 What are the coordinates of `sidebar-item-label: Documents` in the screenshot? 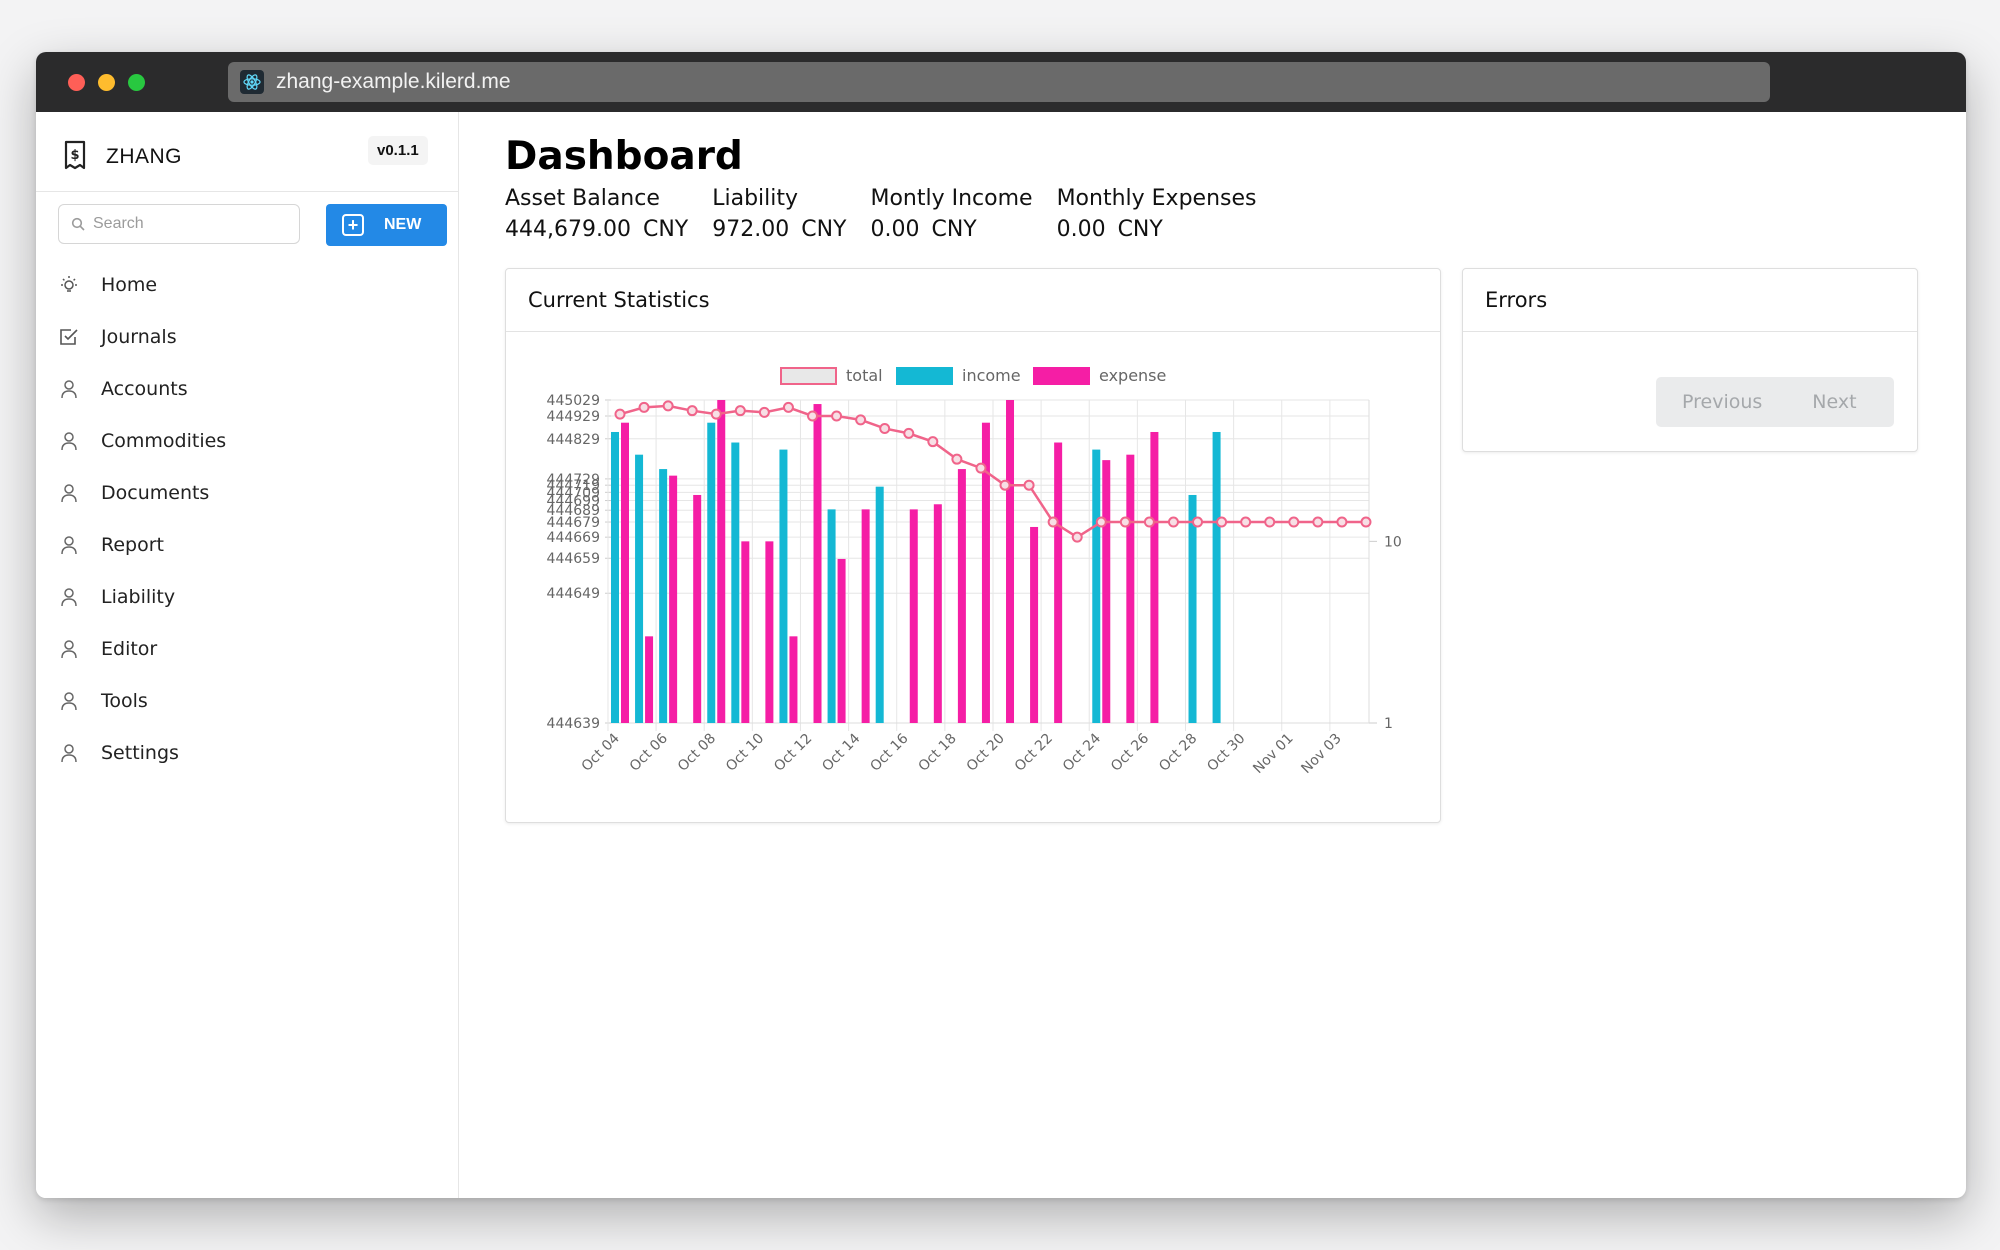 It's located at (155, 493).